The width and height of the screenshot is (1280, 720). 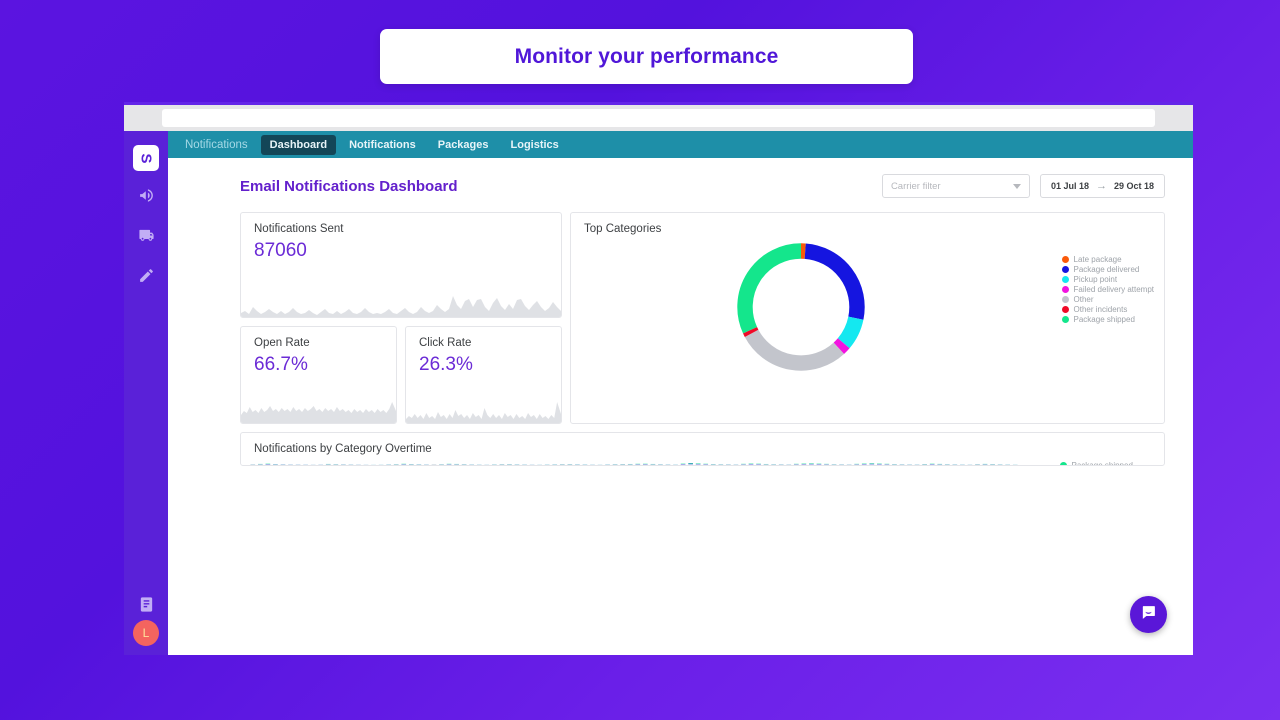 What do you see at coordinates (955, 186) in the screenshot?
I see `carrier-filter-select: Carrier filter` at bounding box center [955, 186].